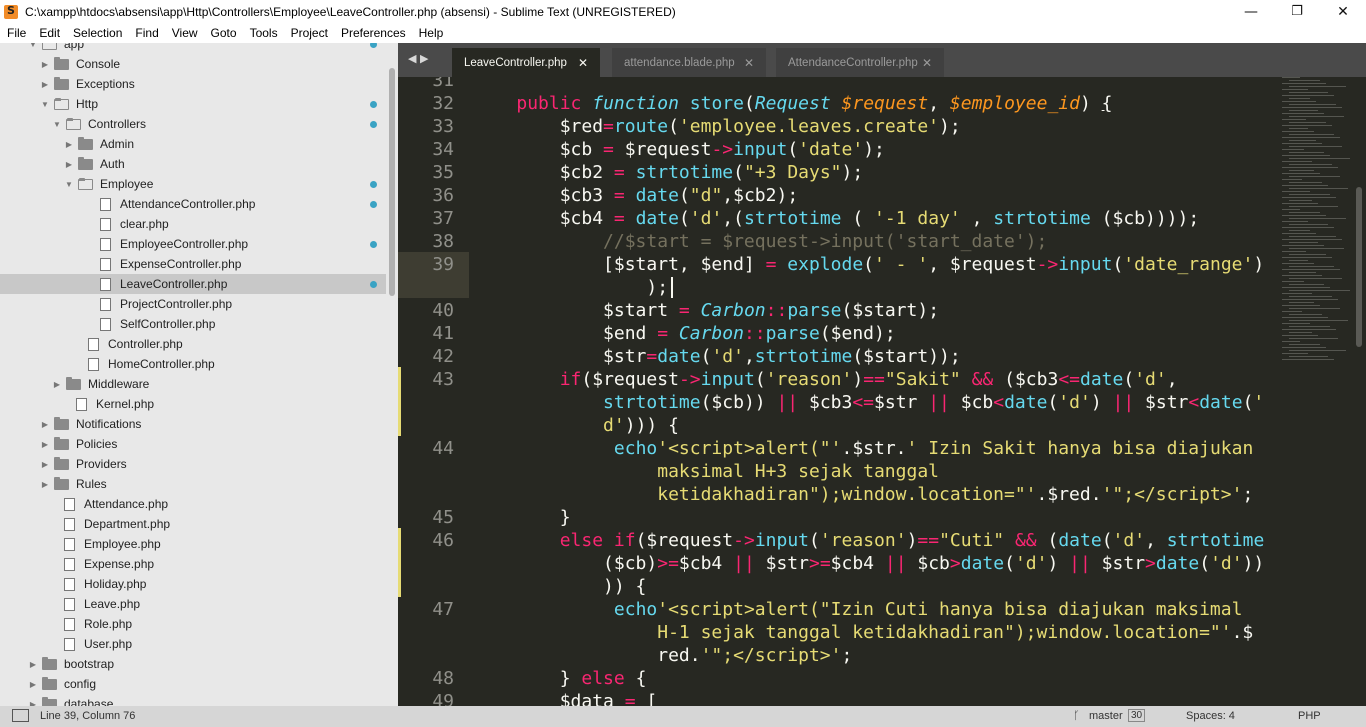  I want to click on minimap, so click(1317, 227).